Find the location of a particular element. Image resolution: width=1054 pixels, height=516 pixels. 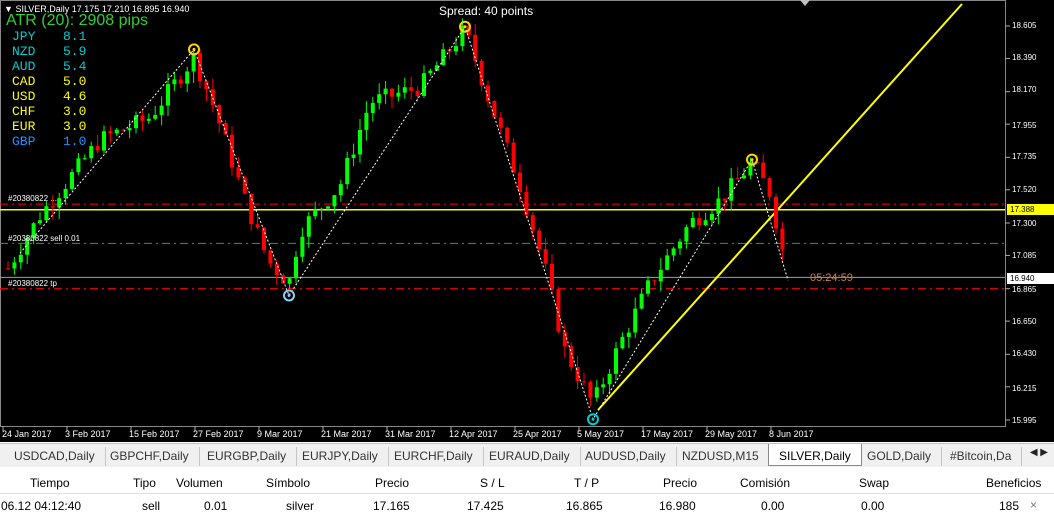

col-header-type: Tipo is located at coordinates (144, 483).